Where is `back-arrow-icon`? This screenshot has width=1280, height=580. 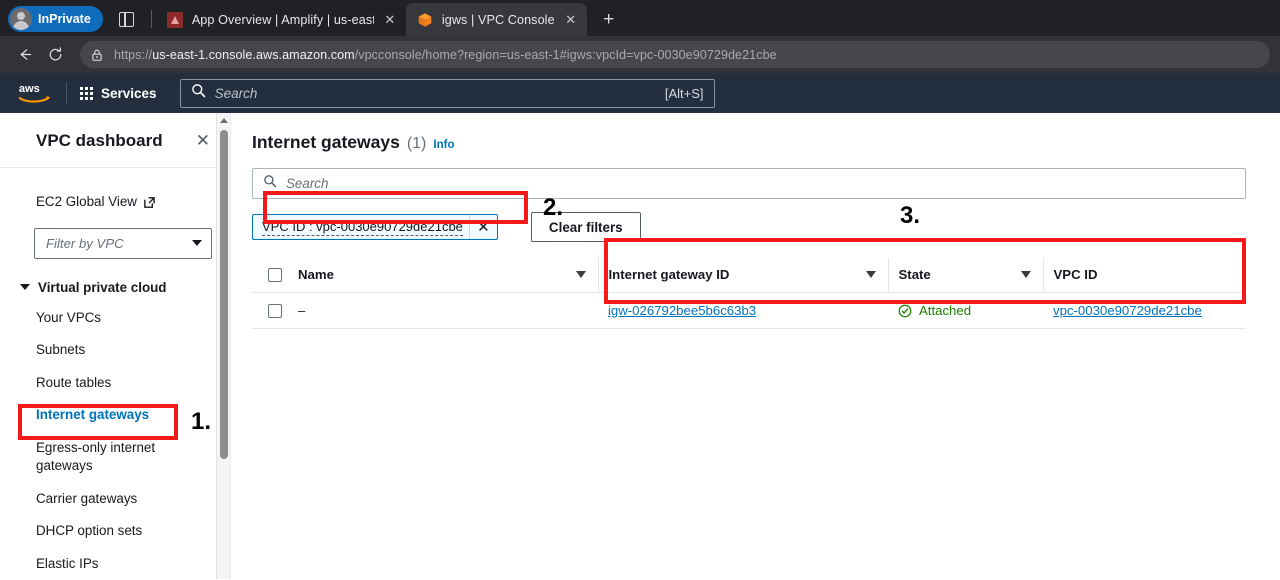 back-arrow-icon is located at coordinates (25, 54).